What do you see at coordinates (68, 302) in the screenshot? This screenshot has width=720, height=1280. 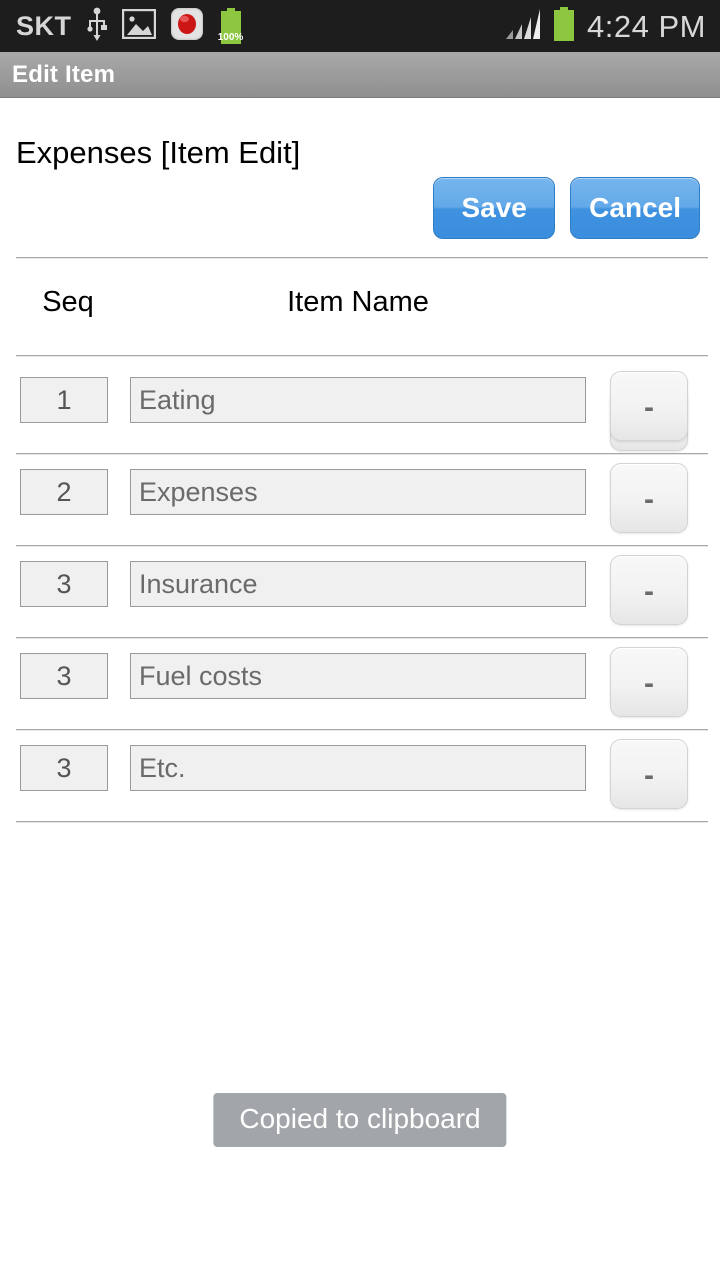 I see `column-header-seq: Seq` at bounding box center [68, 302].